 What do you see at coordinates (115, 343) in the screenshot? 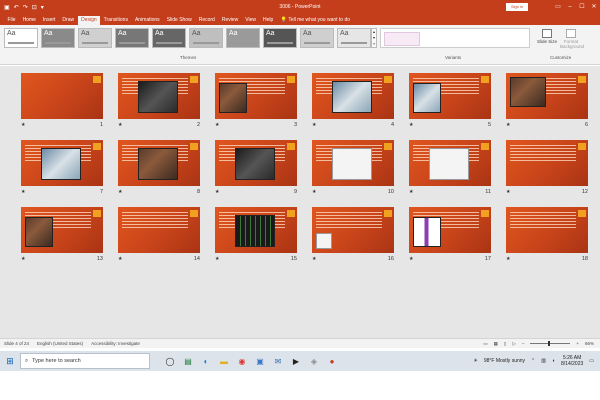
I see `accessibility-status: Accessibility: Investigate` at bounding box center [115, 343].